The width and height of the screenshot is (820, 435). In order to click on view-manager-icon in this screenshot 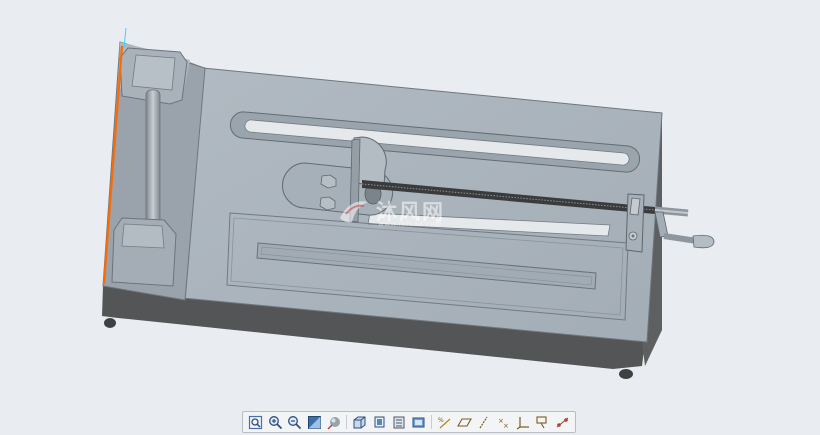, I will do `click(418, 422)`.